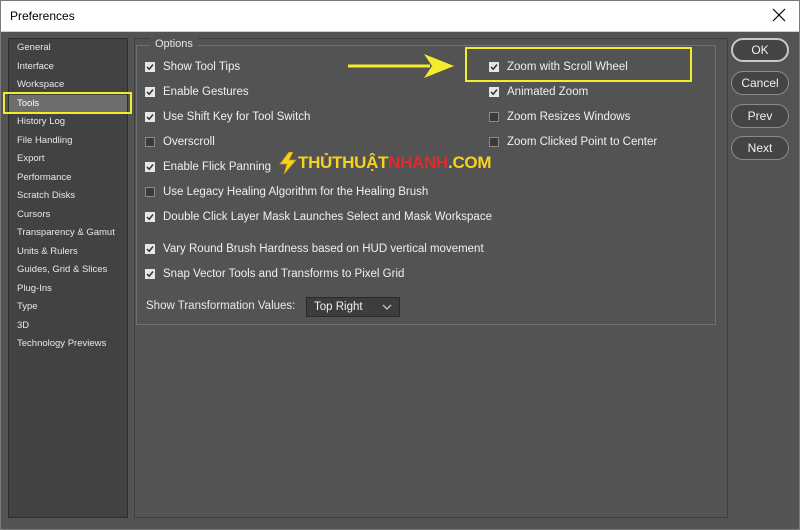 This screenshot has width=800, height=530. I want to click on option-label: Zoom Clicked Point to Center, so click(582, 142).